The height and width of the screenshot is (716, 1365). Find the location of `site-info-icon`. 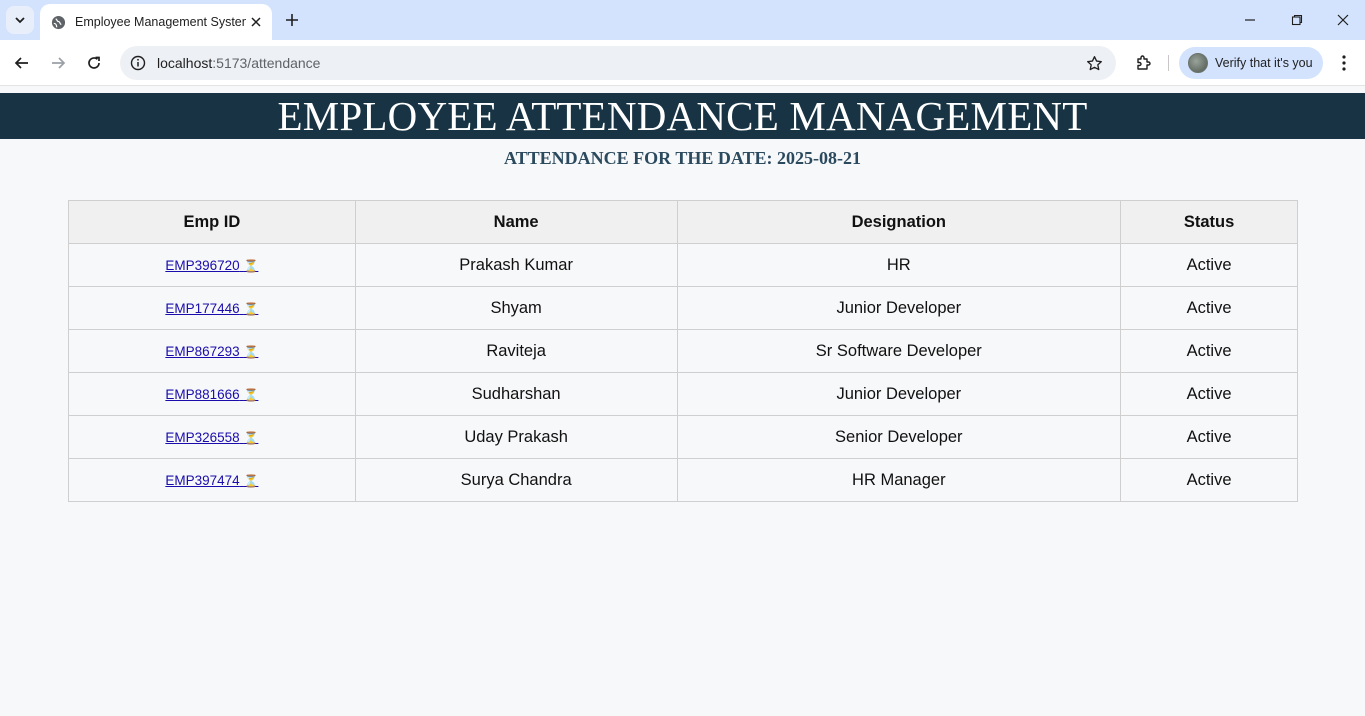

site-info-icon is located at coordinates (138, 63).